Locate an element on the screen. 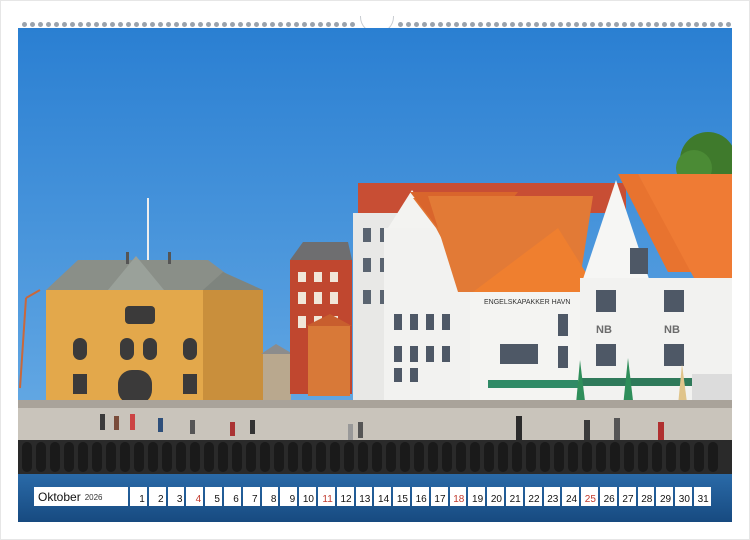  day-cell: 21 is located at coordinates (514, 496).